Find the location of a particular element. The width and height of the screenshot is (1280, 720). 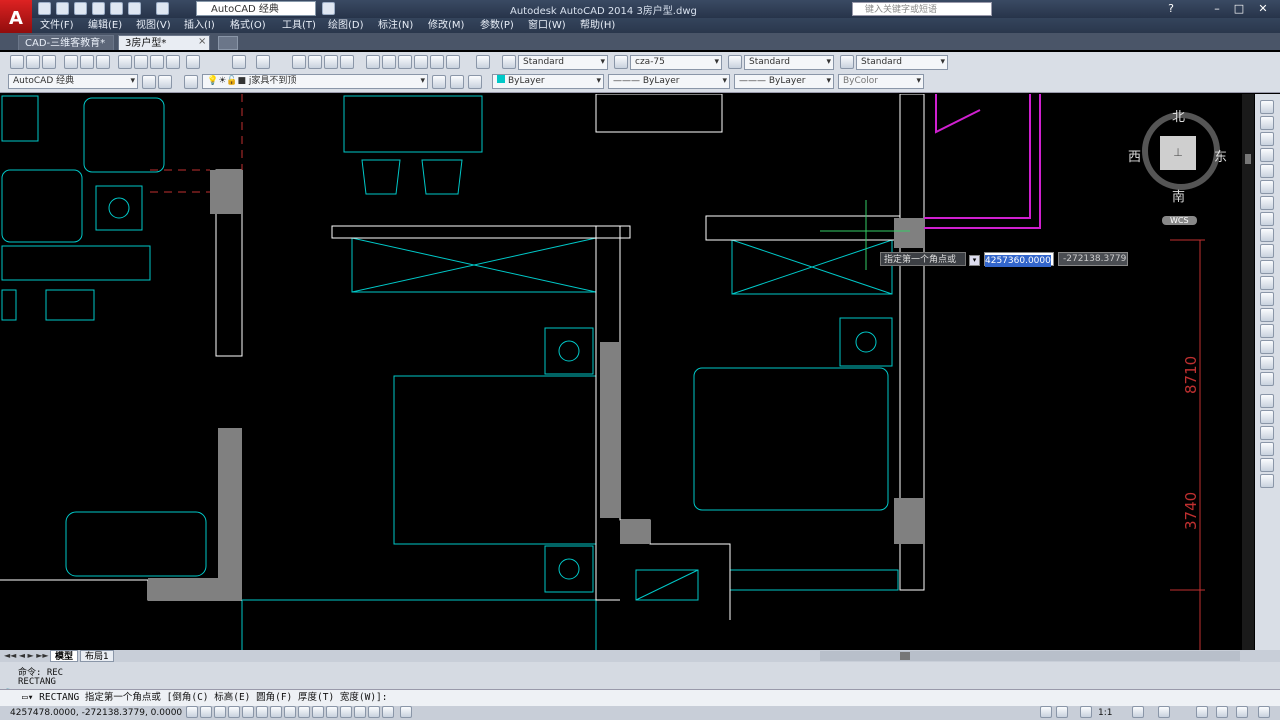

maximize-button: □ is located at coordinates (1239, 8).